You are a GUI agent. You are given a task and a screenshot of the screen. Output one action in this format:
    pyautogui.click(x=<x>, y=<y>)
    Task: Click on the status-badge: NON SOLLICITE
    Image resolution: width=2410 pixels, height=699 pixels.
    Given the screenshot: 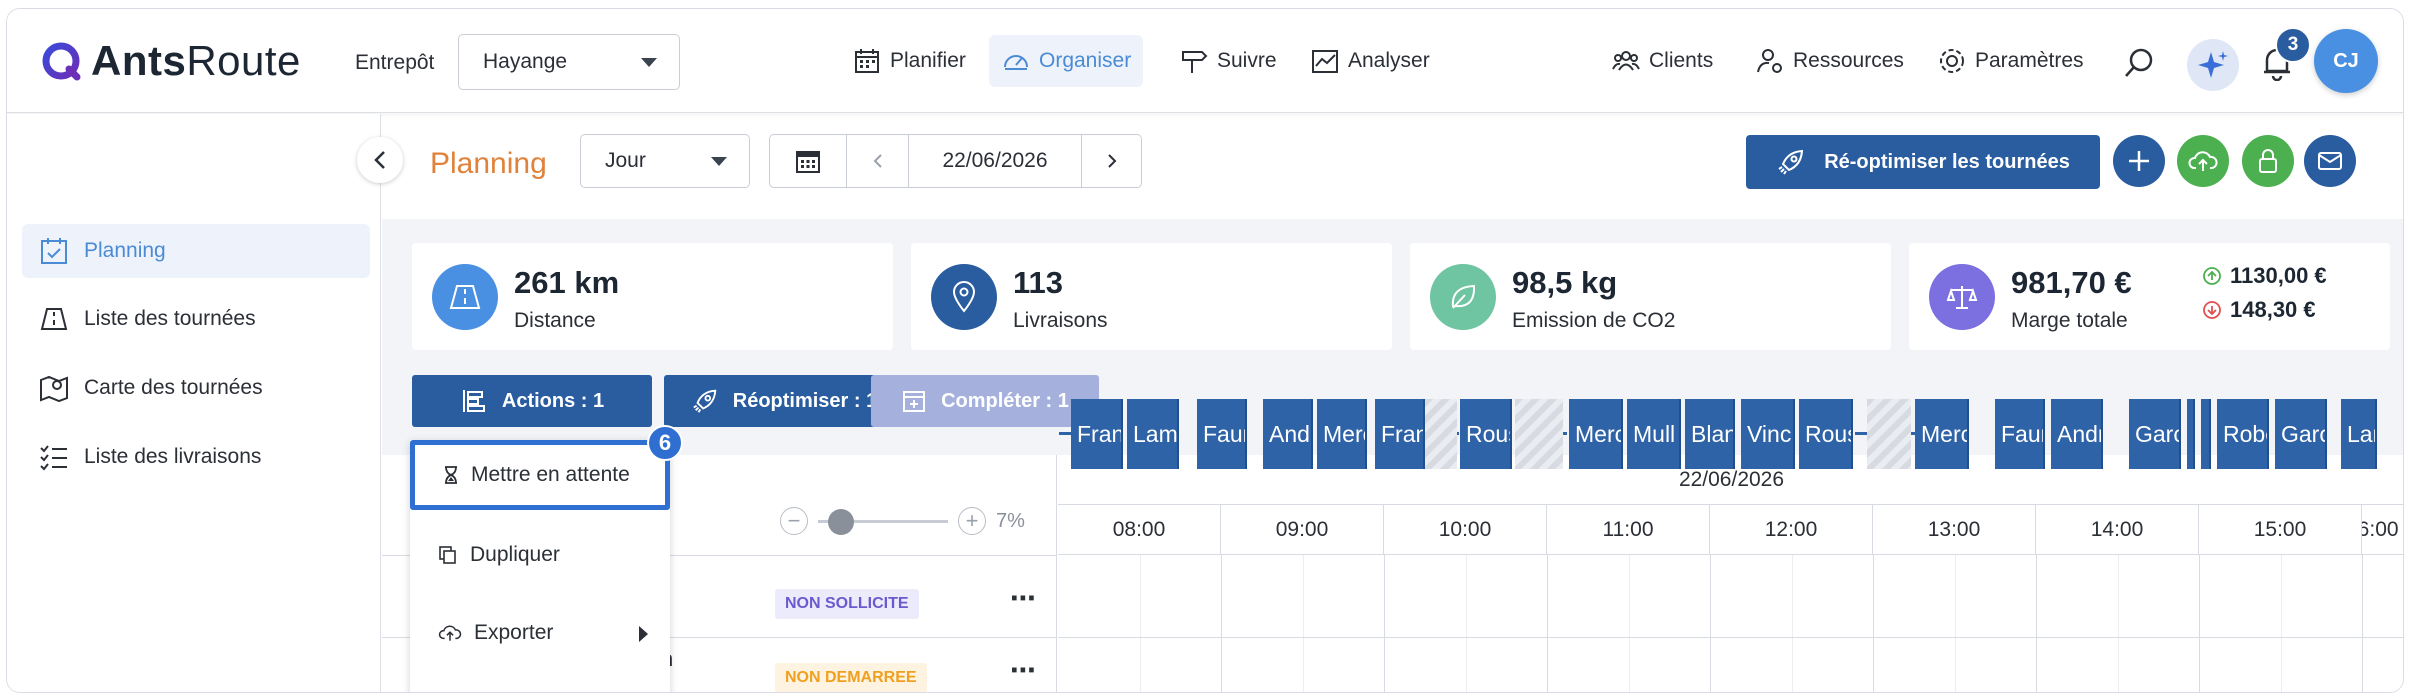 What is the action you would take?
    pyautogui.click(x=847, y=604)
    